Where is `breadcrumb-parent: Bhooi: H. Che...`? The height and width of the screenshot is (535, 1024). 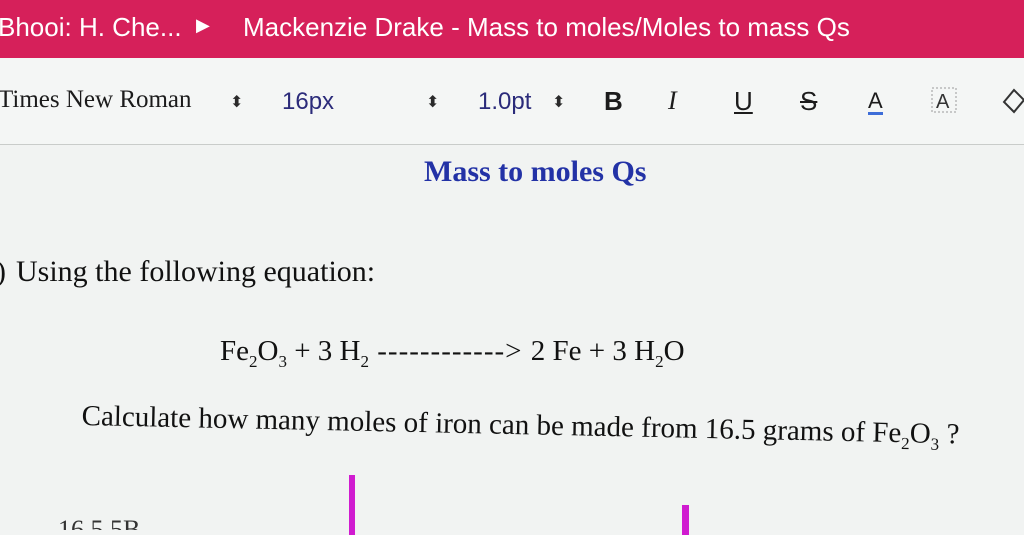 breadcrumb-parent: Bhooi: H. Che... is located at coordinates (91, 27).